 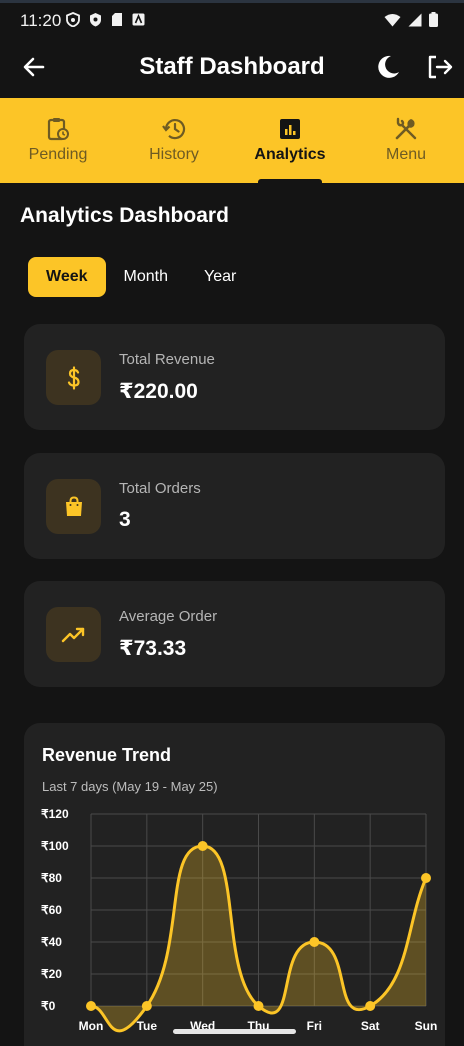 I want to click on tab-pending: Pending, so click(x=58, y=140).